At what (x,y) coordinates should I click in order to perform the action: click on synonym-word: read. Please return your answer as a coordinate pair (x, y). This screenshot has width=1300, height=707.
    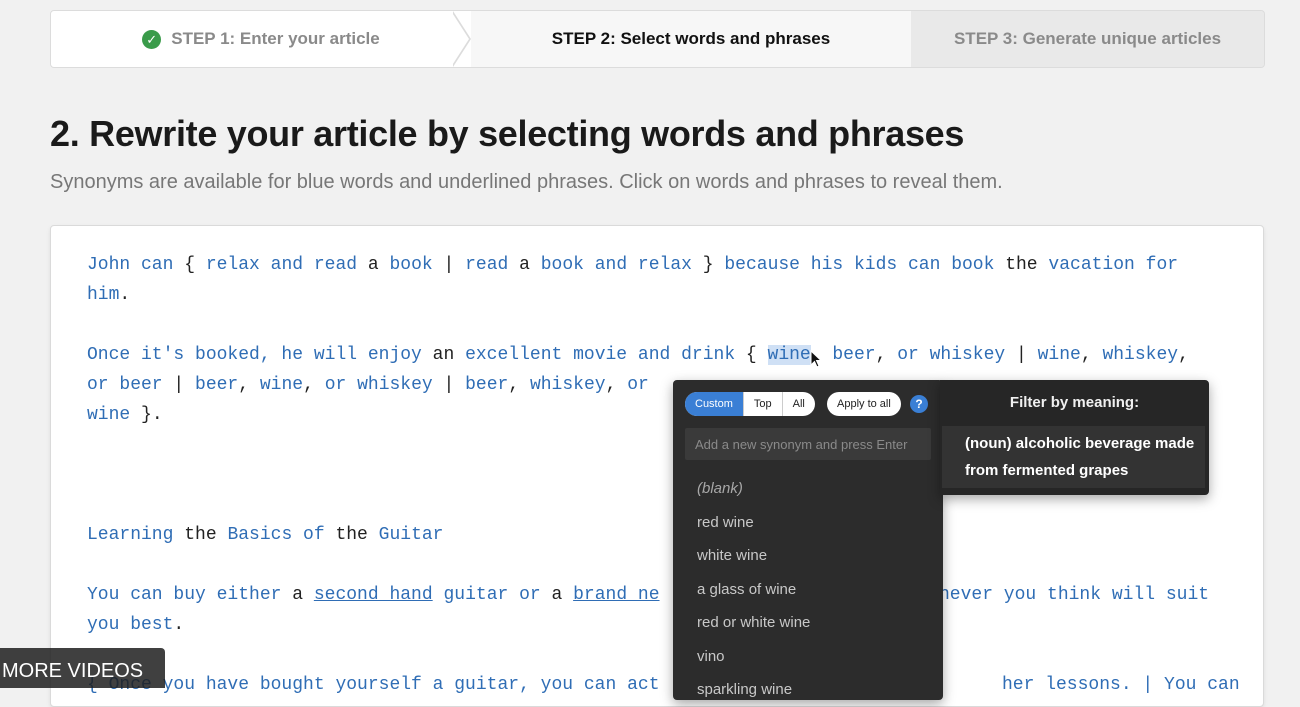
    Looking at the image, I should click on (486, 265).